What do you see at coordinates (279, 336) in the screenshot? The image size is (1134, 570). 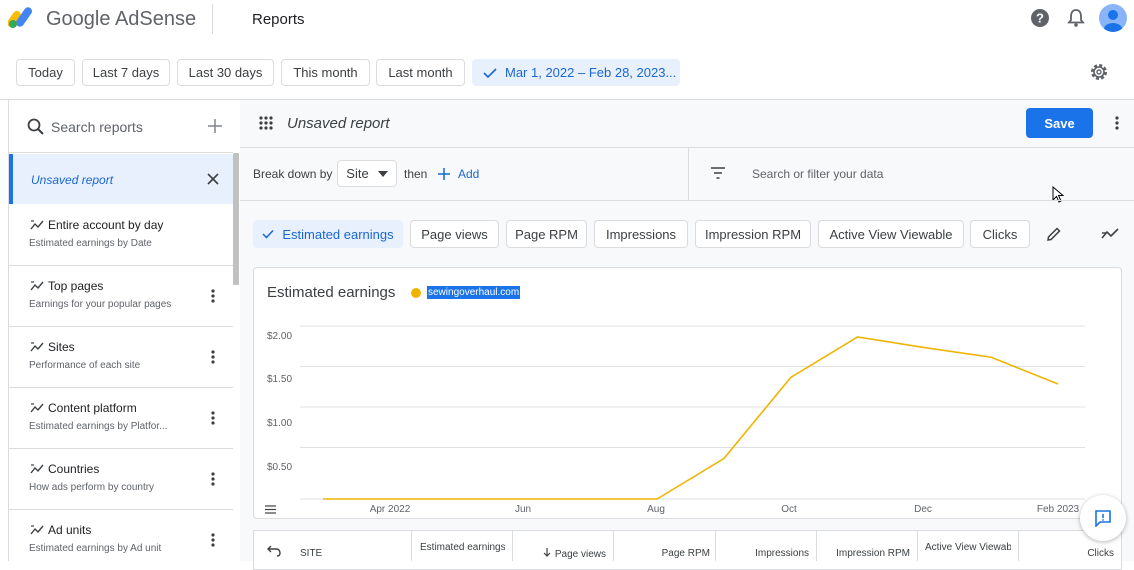 I see `y-tick-label: $2.00` at bounding box center [279, 336].